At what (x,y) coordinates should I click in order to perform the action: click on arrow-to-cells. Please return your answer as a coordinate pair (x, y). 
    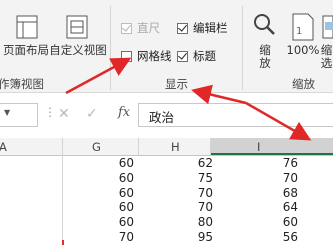
    Looking at the image, I should click on (278, 121).